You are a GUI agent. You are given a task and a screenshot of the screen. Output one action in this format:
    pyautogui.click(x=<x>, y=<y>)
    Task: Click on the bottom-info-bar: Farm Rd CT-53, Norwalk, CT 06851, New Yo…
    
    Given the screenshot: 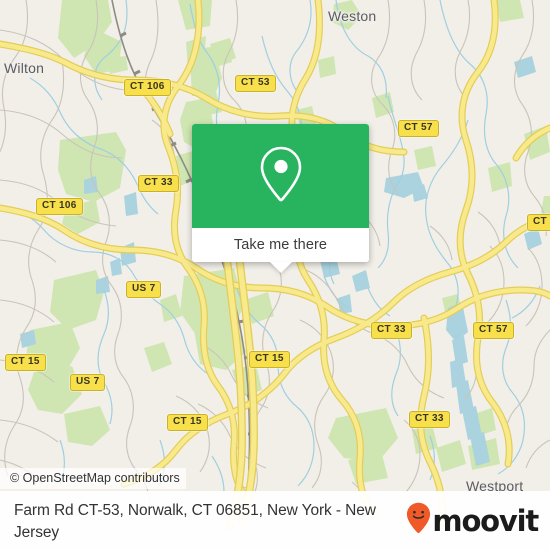 What is the action you would take?
    pyautogui.click(x=275, y=520)
    